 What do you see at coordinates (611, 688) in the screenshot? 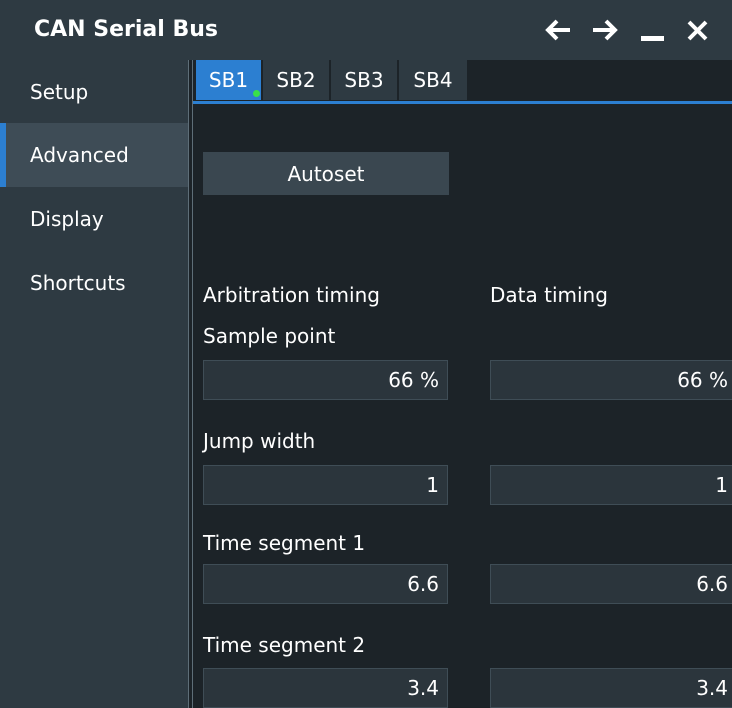
I see `data-time-segment-2-field: 3.4` at bounding box center [611, 688].